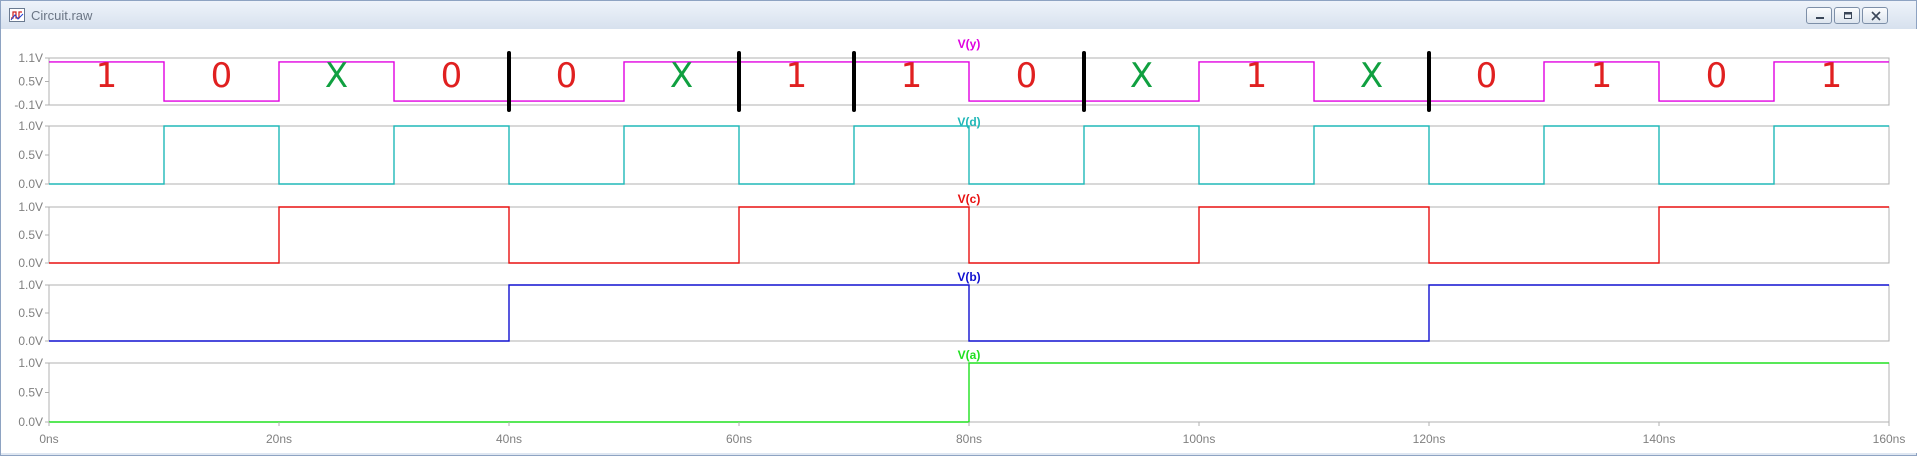 This screenshot has width=1917, height=456. I want to click on minimize-icon, so click(1820, 18).